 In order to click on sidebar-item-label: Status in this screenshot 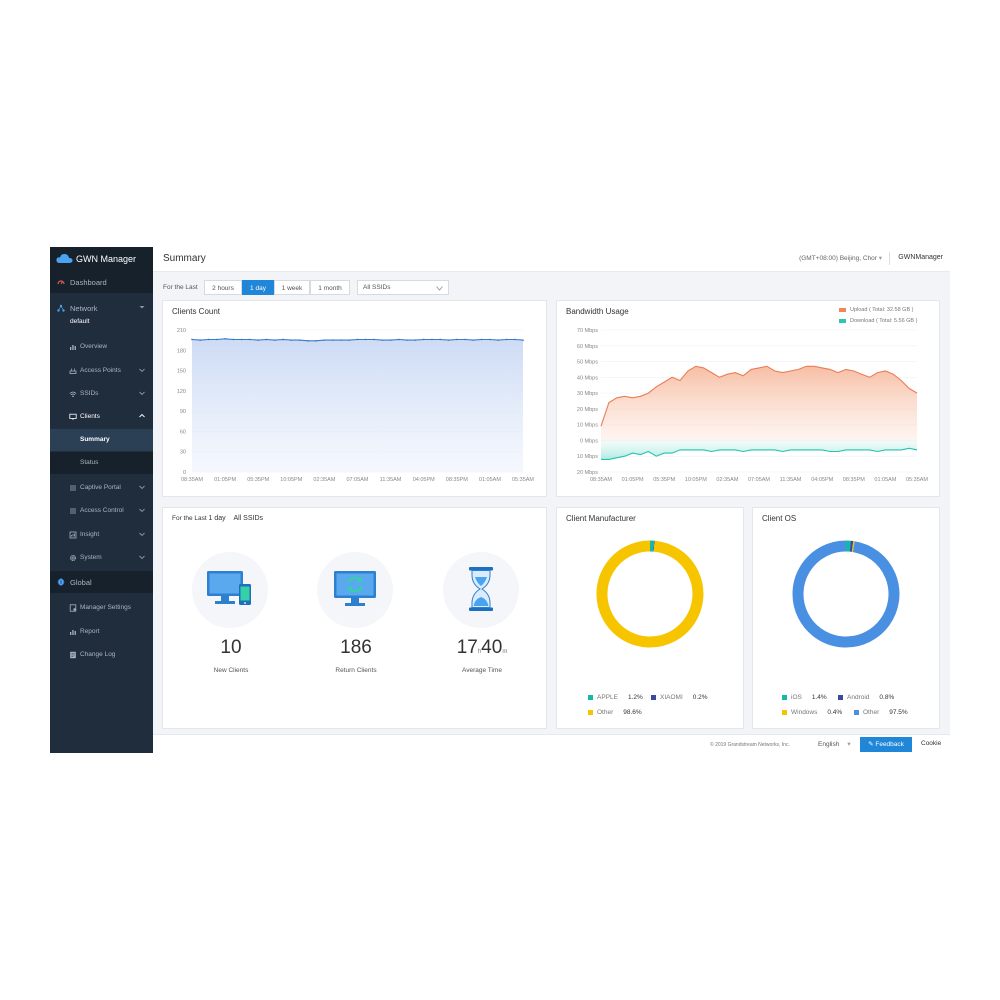, I will do `click(89, 462)`.